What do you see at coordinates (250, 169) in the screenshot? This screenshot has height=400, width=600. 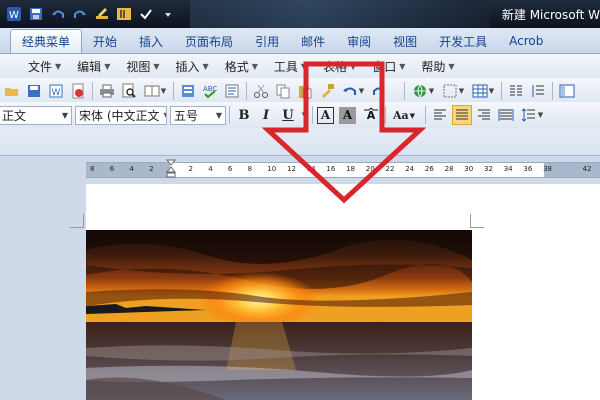 I see `ruler-tick-label: 8` at bounding box center [250, 169].